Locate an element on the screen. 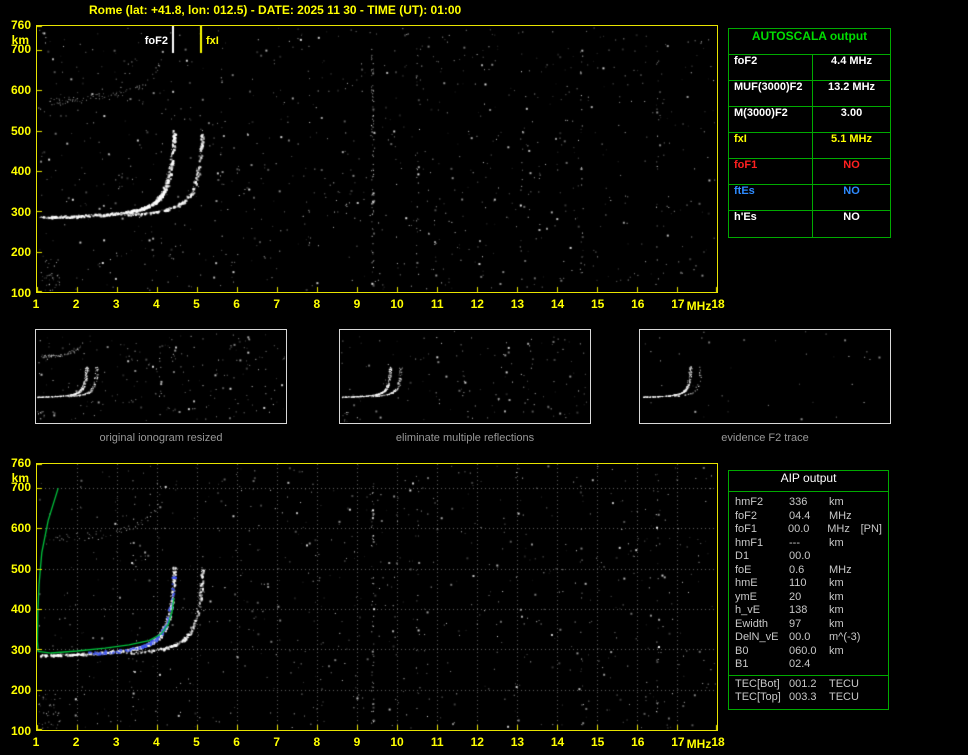 The width and height of the screenshot is (968, 755). aip-row-b0: B0 060.0 km is located at coordinates (808, 652).